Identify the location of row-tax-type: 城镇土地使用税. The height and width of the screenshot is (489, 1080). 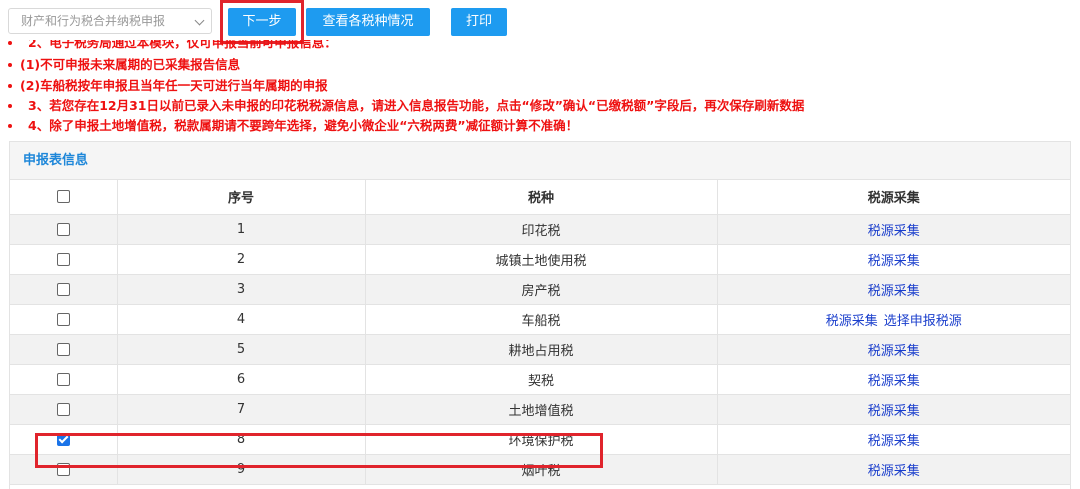
(541, 259).